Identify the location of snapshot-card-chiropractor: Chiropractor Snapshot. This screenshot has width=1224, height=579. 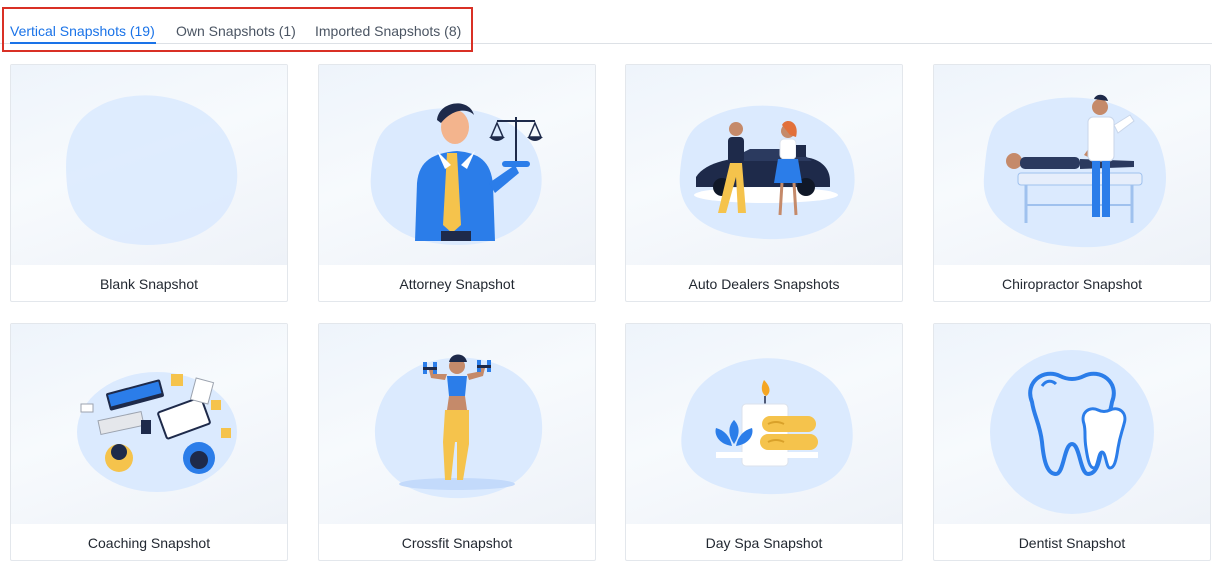
(1072, 183).